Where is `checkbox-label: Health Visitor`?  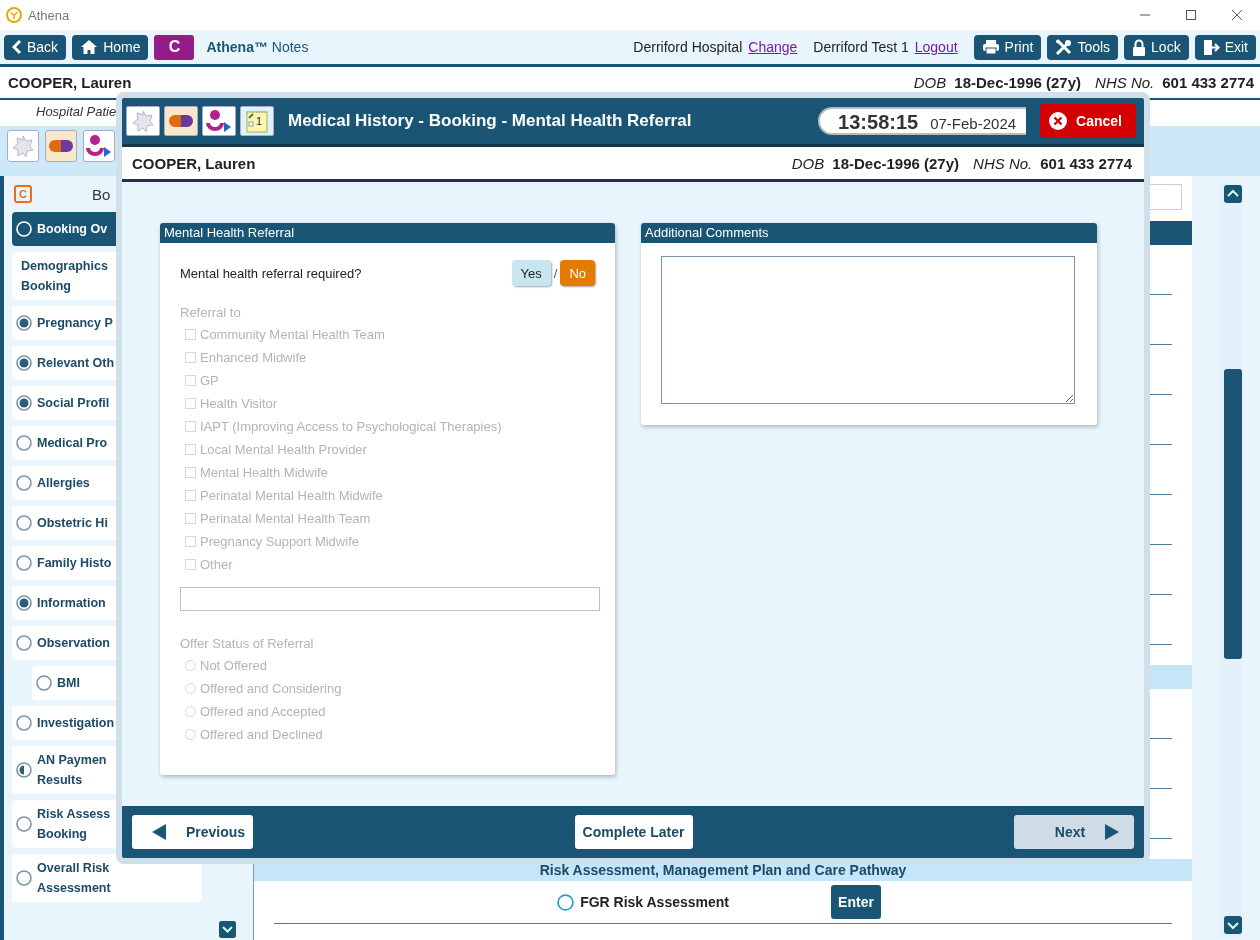 checkbox-label: Health Visitor is located at coordinates (239, 403).